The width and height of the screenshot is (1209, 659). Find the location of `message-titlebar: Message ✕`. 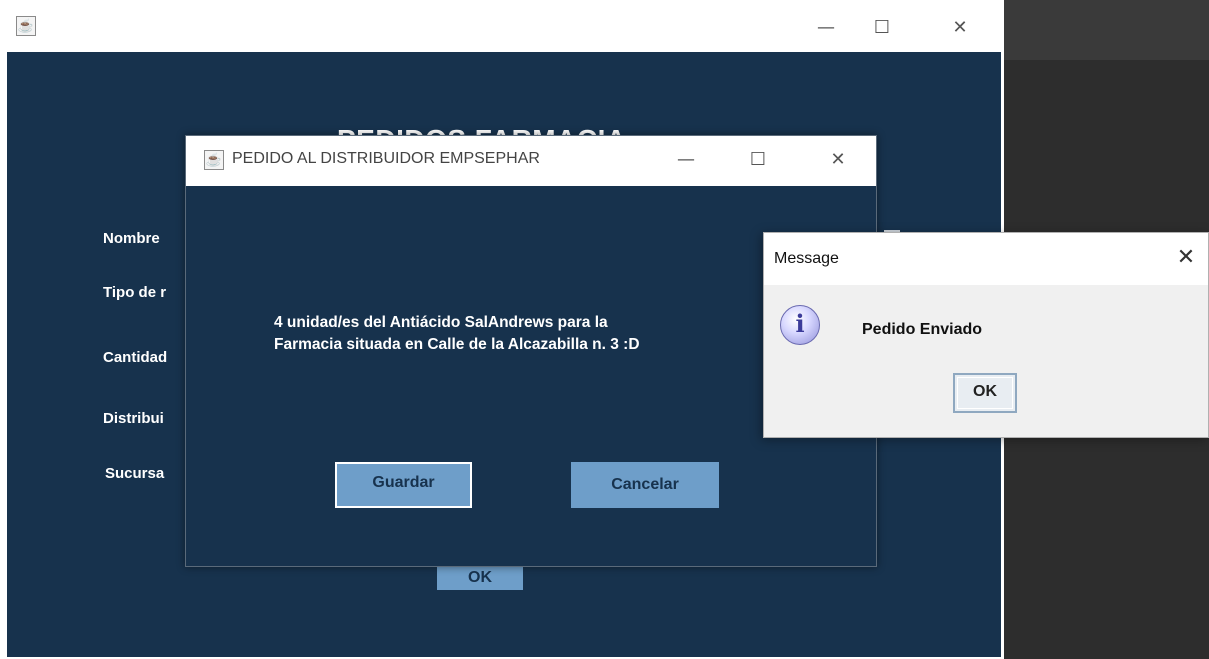

message-titlebar: Message ✕ is located at coordinates (986, 259).